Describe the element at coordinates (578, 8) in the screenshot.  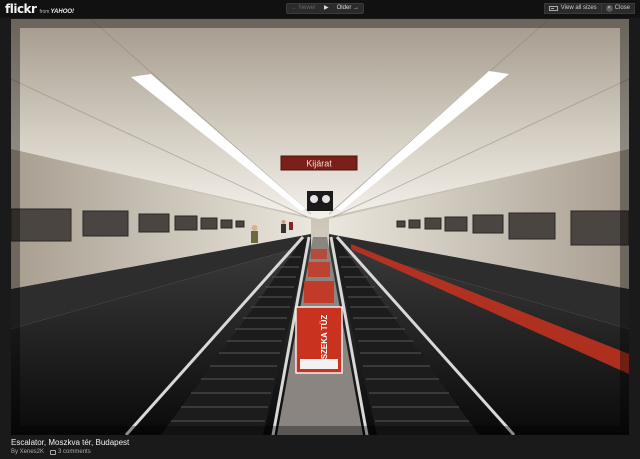
I see `view-all-sizes-label: View all sizes` at that location.